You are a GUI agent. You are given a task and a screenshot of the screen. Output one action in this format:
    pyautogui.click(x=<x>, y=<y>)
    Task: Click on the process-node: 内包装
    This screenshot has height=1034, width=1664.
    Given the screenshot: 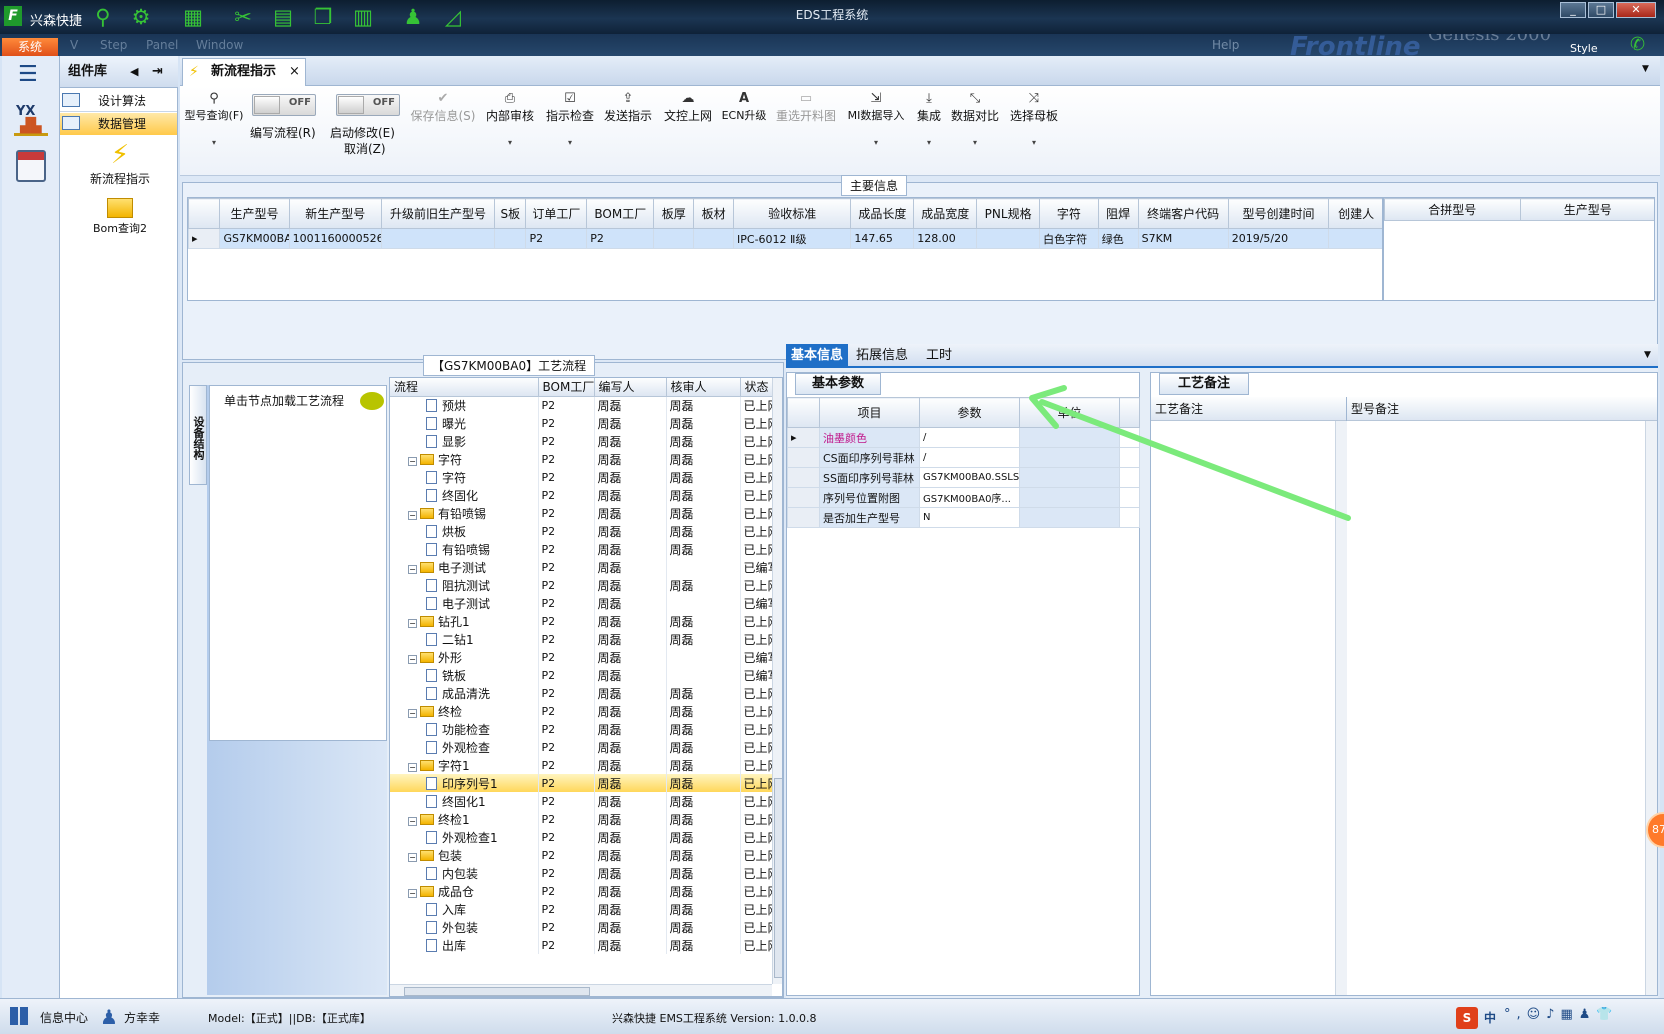 What is the action you would take?
    pyautogui.click(x=464, y=873)
    